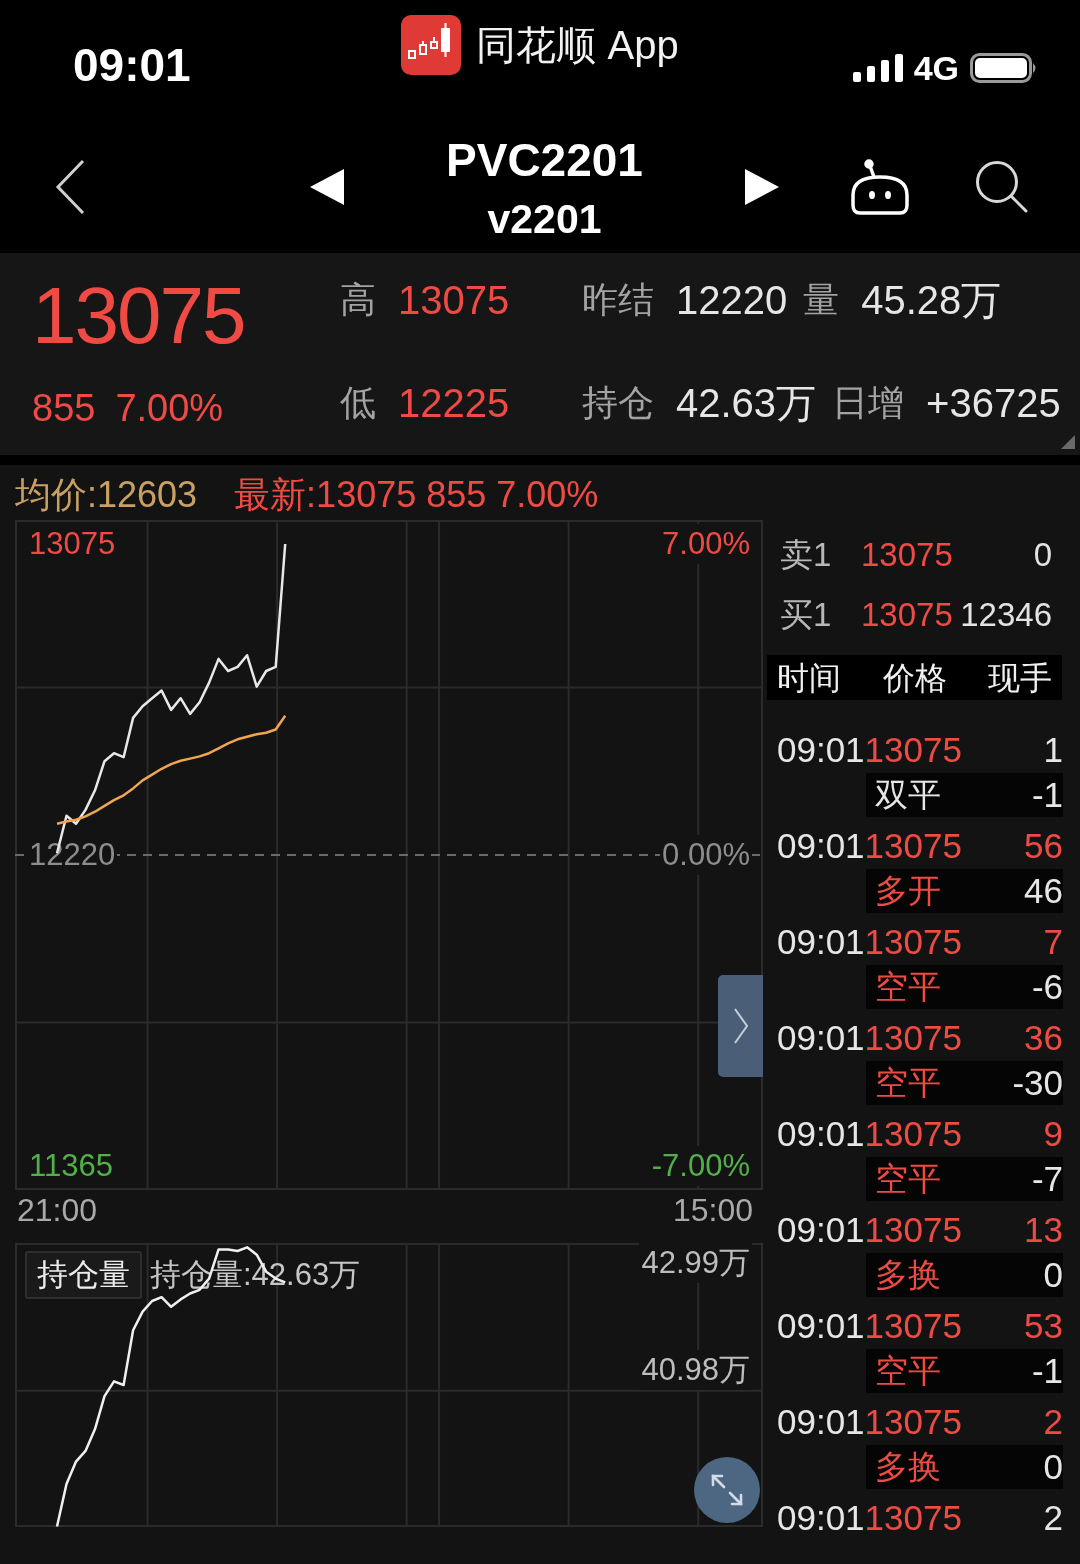 Image resolution: width=1080 pixels, height=1564 pixels. I want to click on contract-subtitle: v2201, so click(544, 218).